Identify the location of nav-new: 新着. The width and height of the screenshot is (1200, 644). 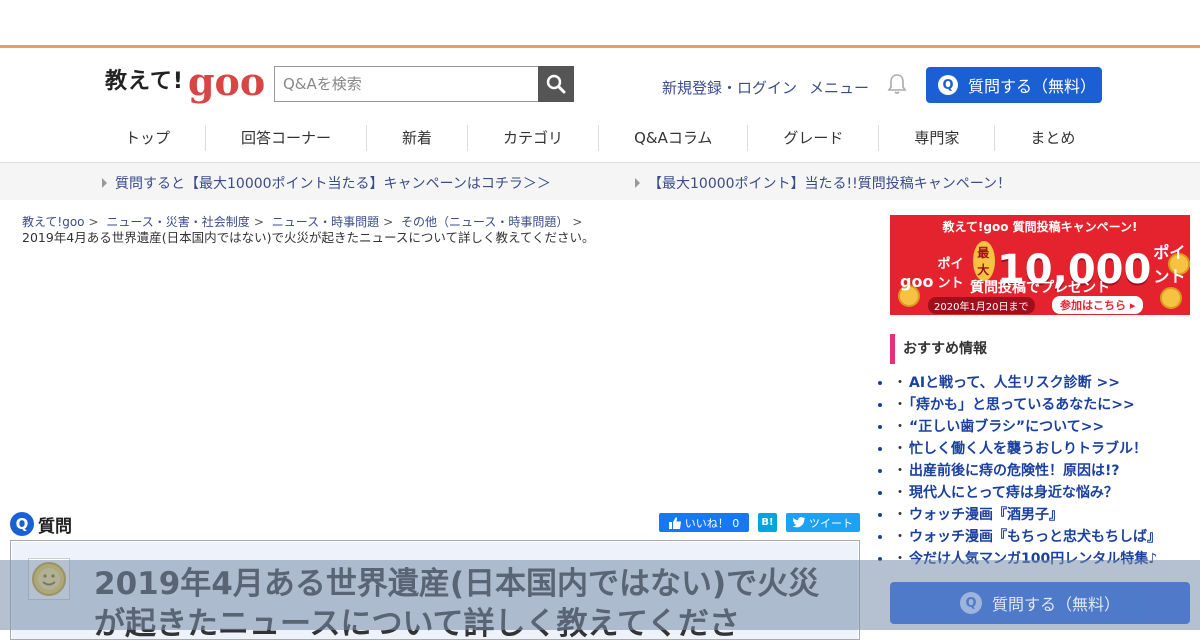
(418, 138).